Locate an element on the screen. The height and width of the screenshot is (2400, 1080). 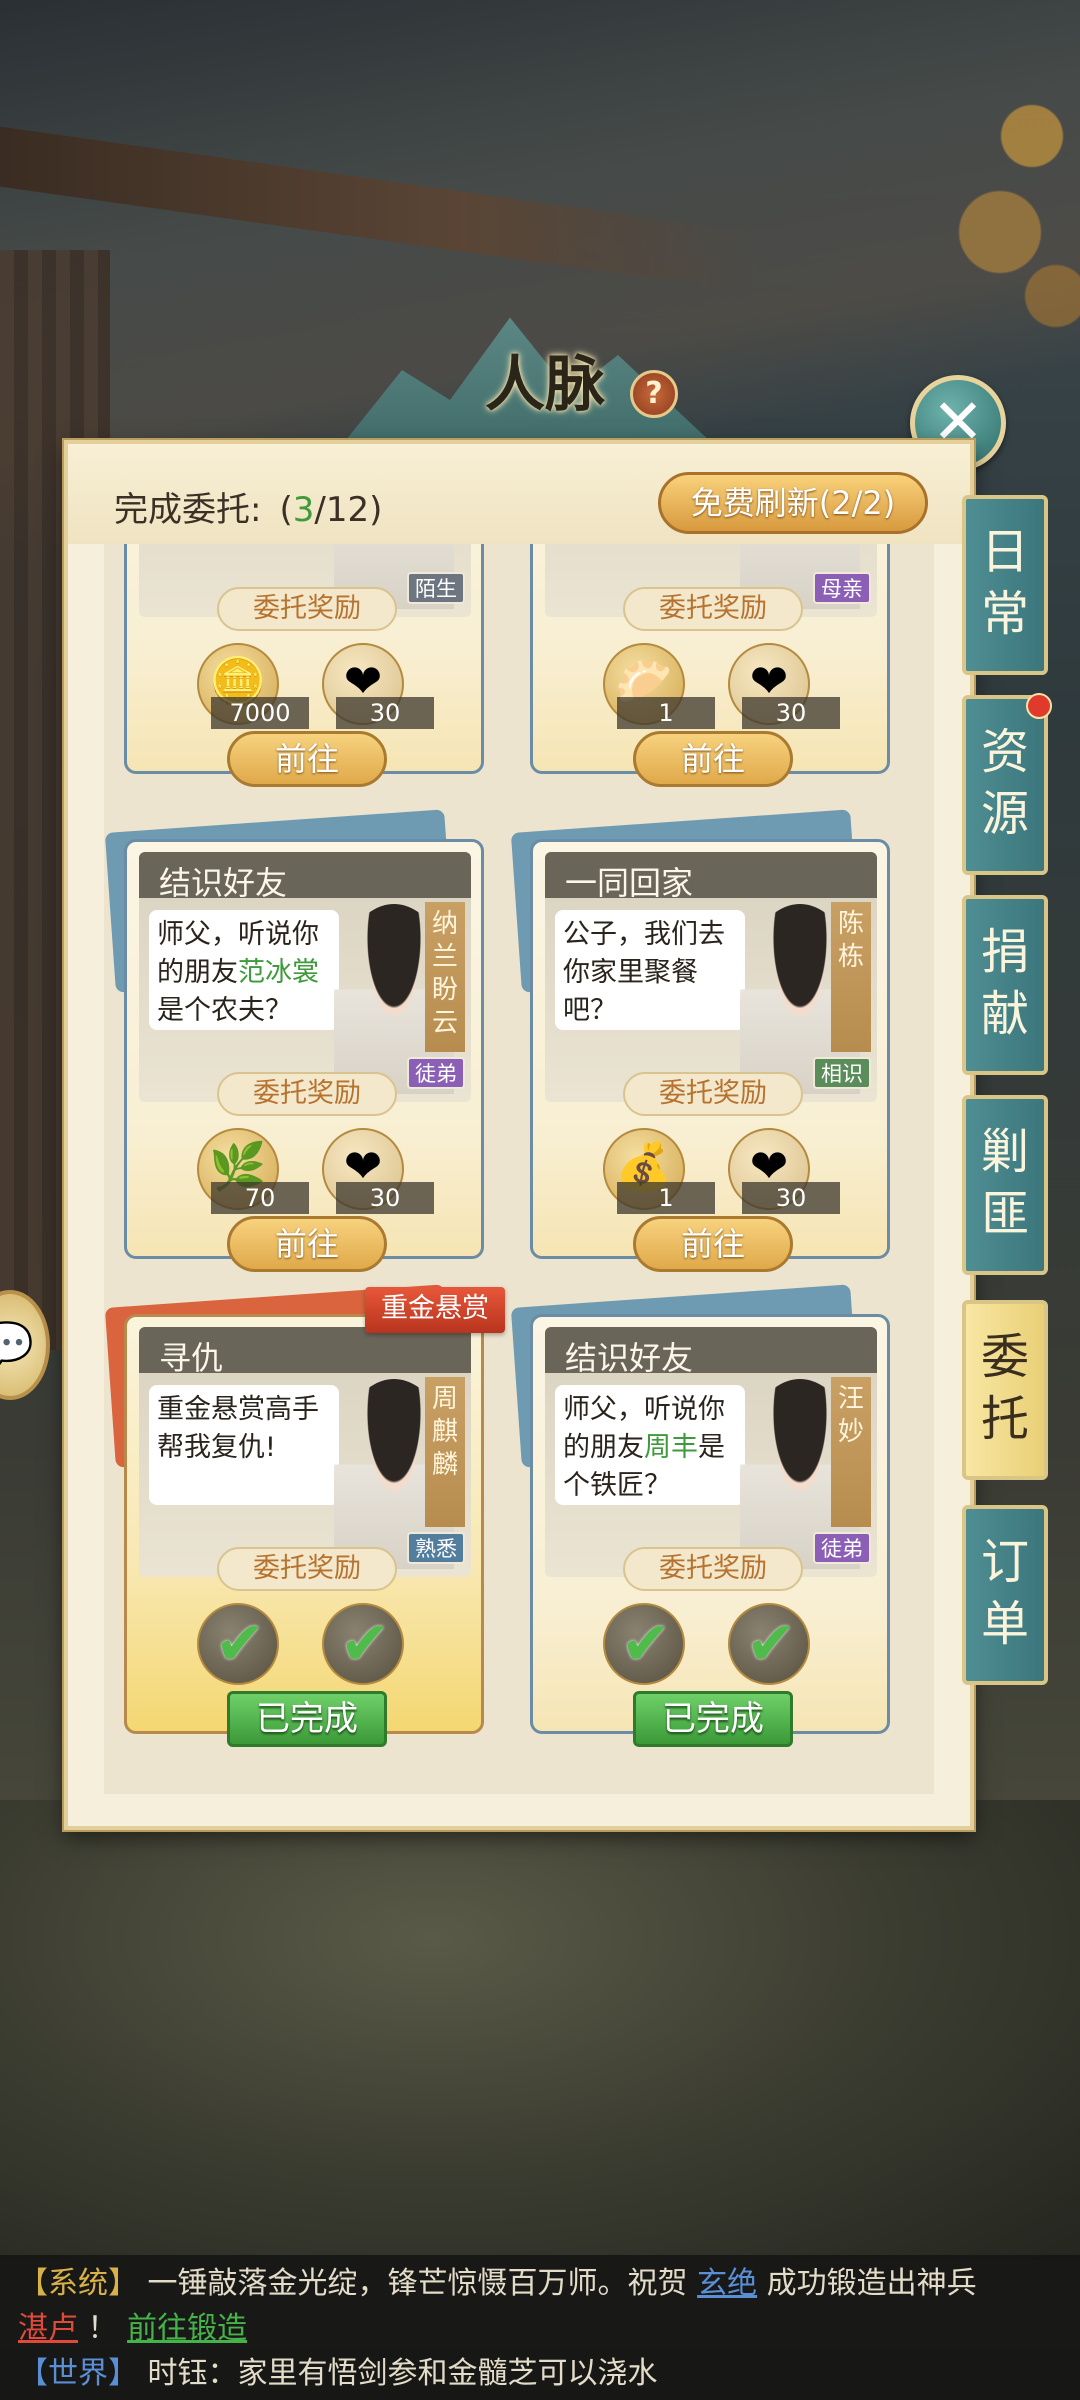
progress-label: 完成委托: is located at coordinates (188, 510).